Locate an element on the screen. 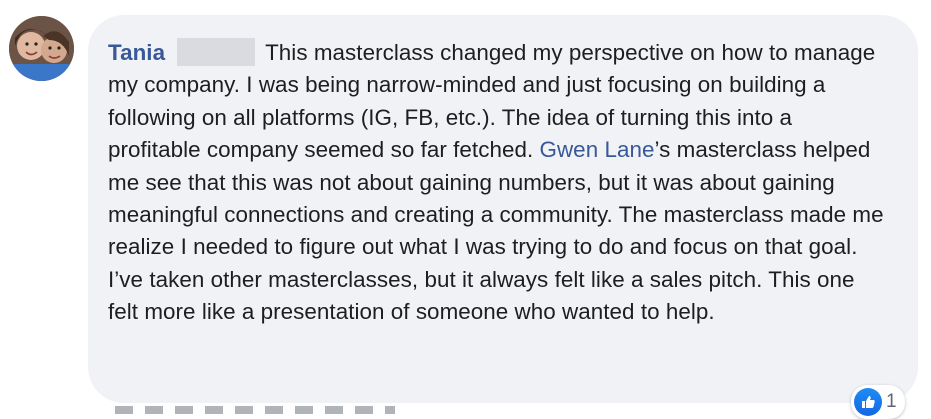 This screenshot has height=419, width=931. comment-actions-row is located at coordinates (255, 410).